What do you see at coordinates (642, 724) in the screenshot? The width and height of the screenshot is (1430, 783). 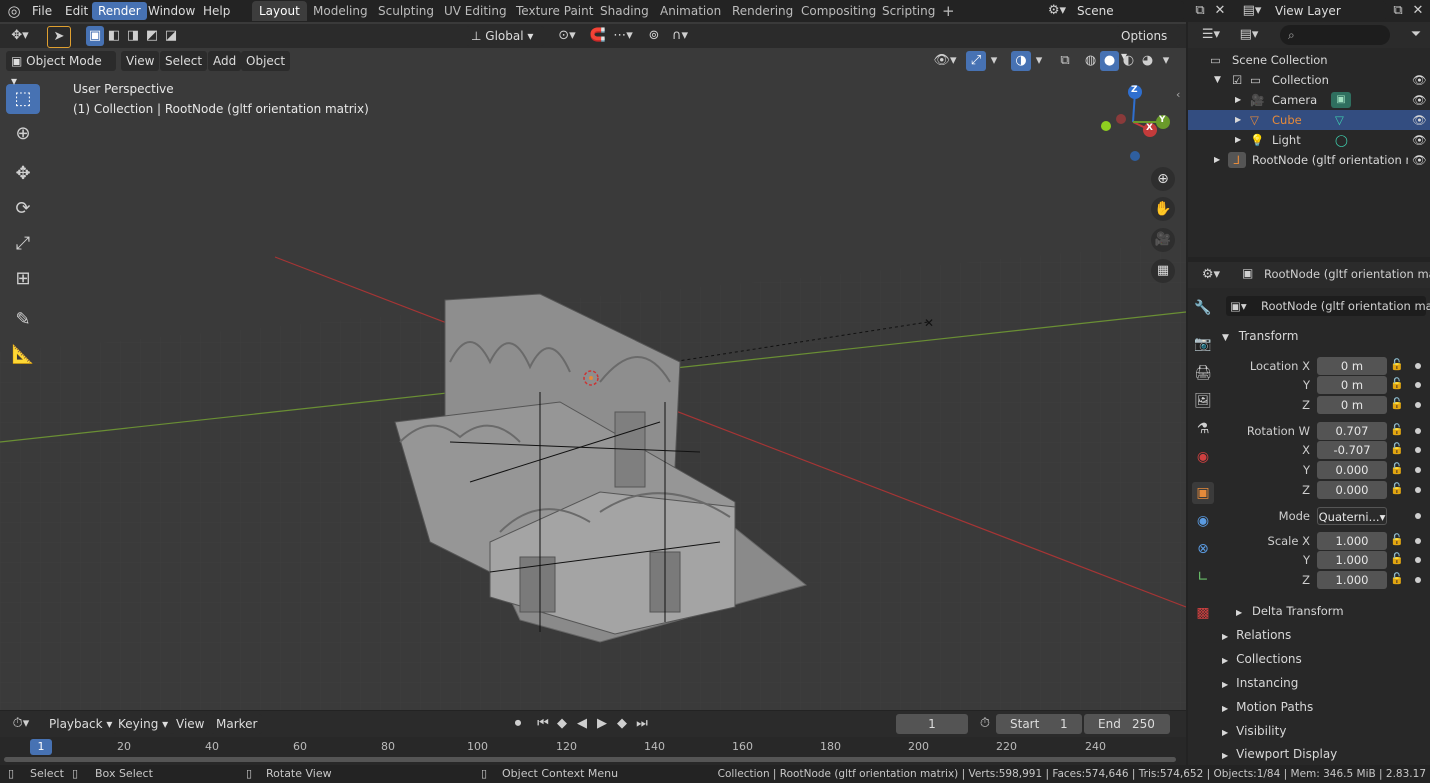 I see `jump-end-icon: ⏭` at bounding box center [642, 724].